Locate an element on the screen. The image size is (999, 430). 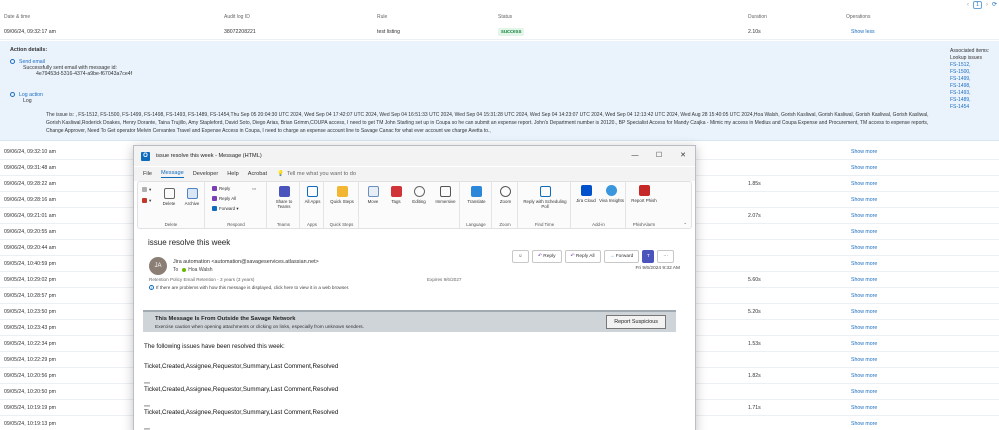
viva-icon is located at coordinates (611, 190).